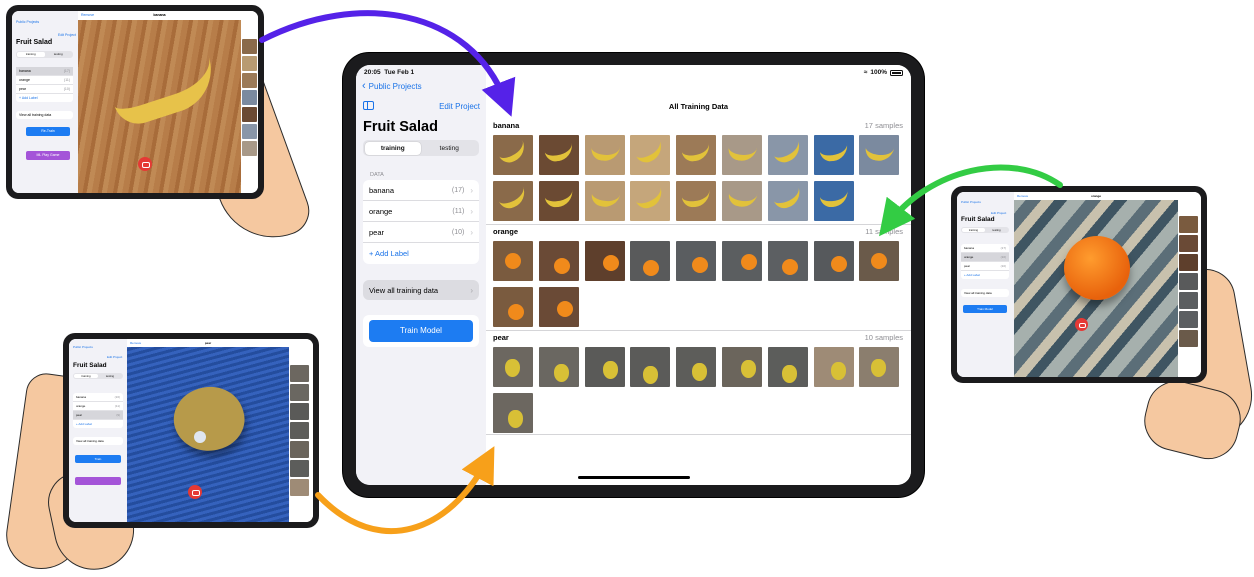 The width and height of the screenshot is (1254, 577). Describe the element at coordinates (971, 200) in the screenshot. I see `arrow-green` at that location.